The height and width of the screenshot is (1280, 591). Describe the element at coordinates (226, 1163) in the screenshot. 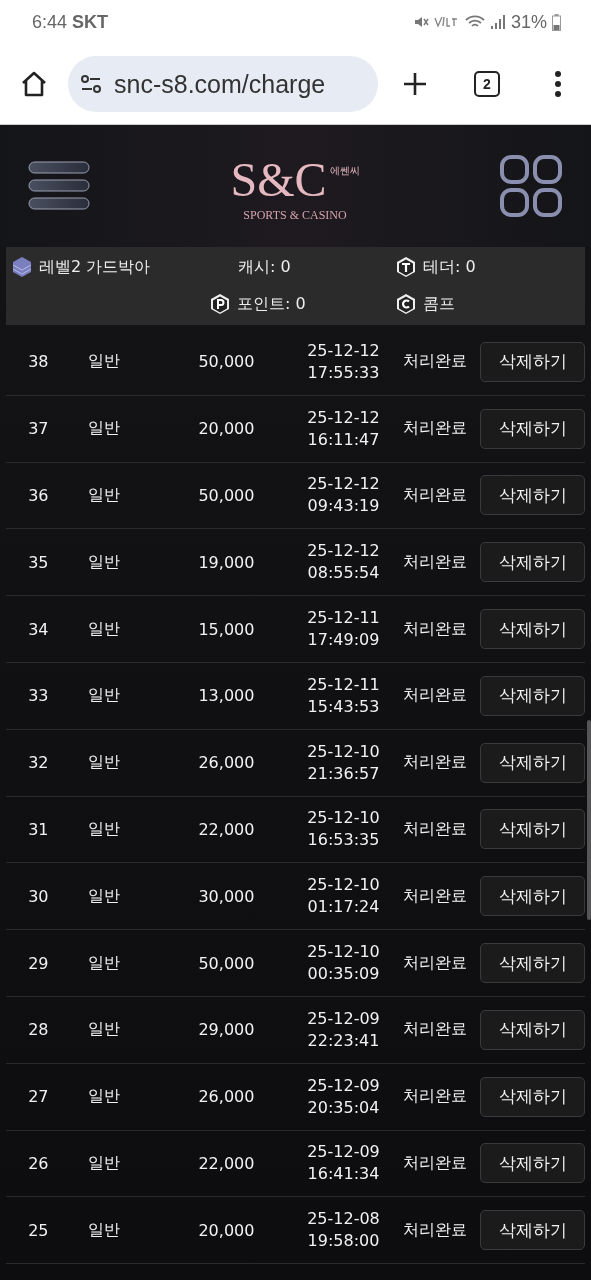

I see `charge-amount: 22,000` at that location.